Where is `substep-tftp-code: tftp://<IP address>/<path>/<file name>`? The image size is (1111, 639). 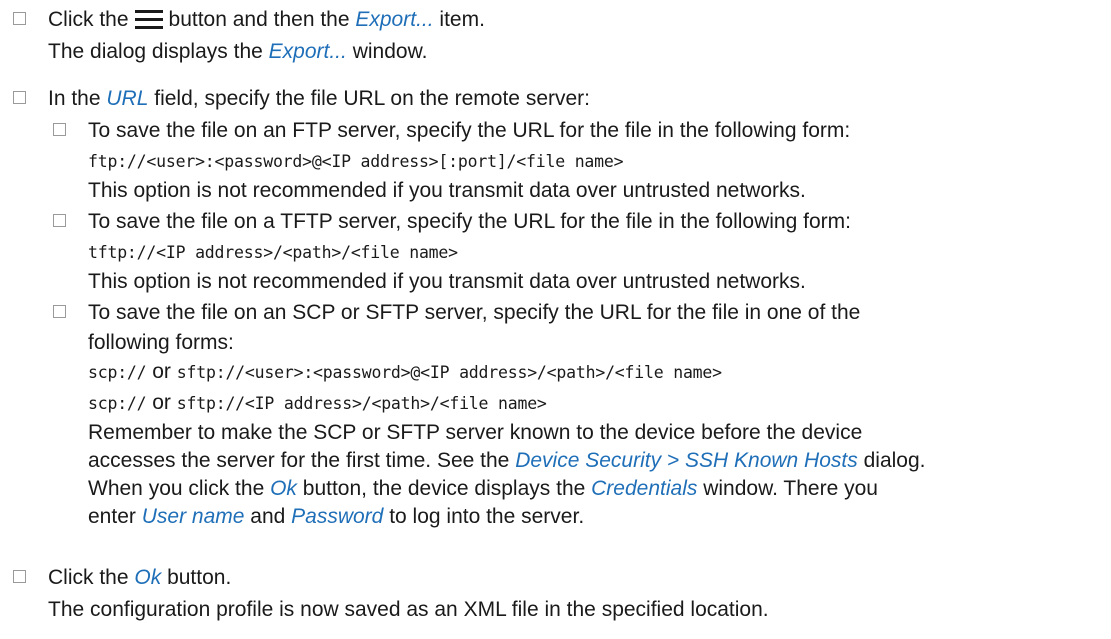 substep-tftp-code: tftp://<IP address>/<path>/<file name> is located at coordinates (273, 252).